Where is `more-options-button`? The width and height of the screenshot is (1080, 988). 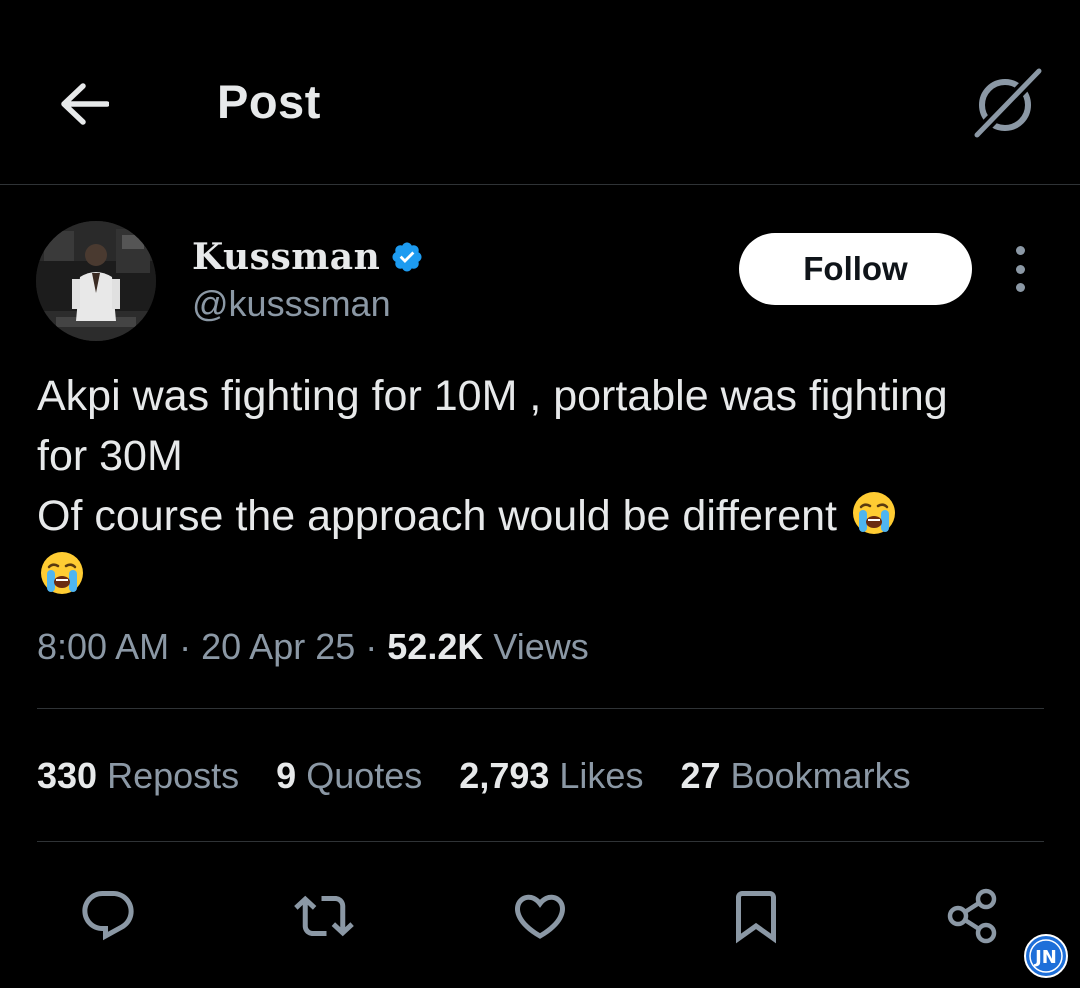 more-options-button is located at coordinates (1020, 269).